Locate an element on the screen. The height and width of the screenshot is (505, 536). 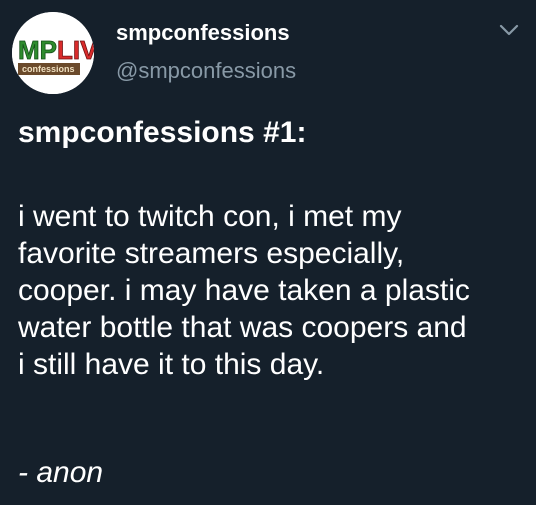
tweet-body-line: cooper. i may have taken a plastic is located at coordinates (244, 290).